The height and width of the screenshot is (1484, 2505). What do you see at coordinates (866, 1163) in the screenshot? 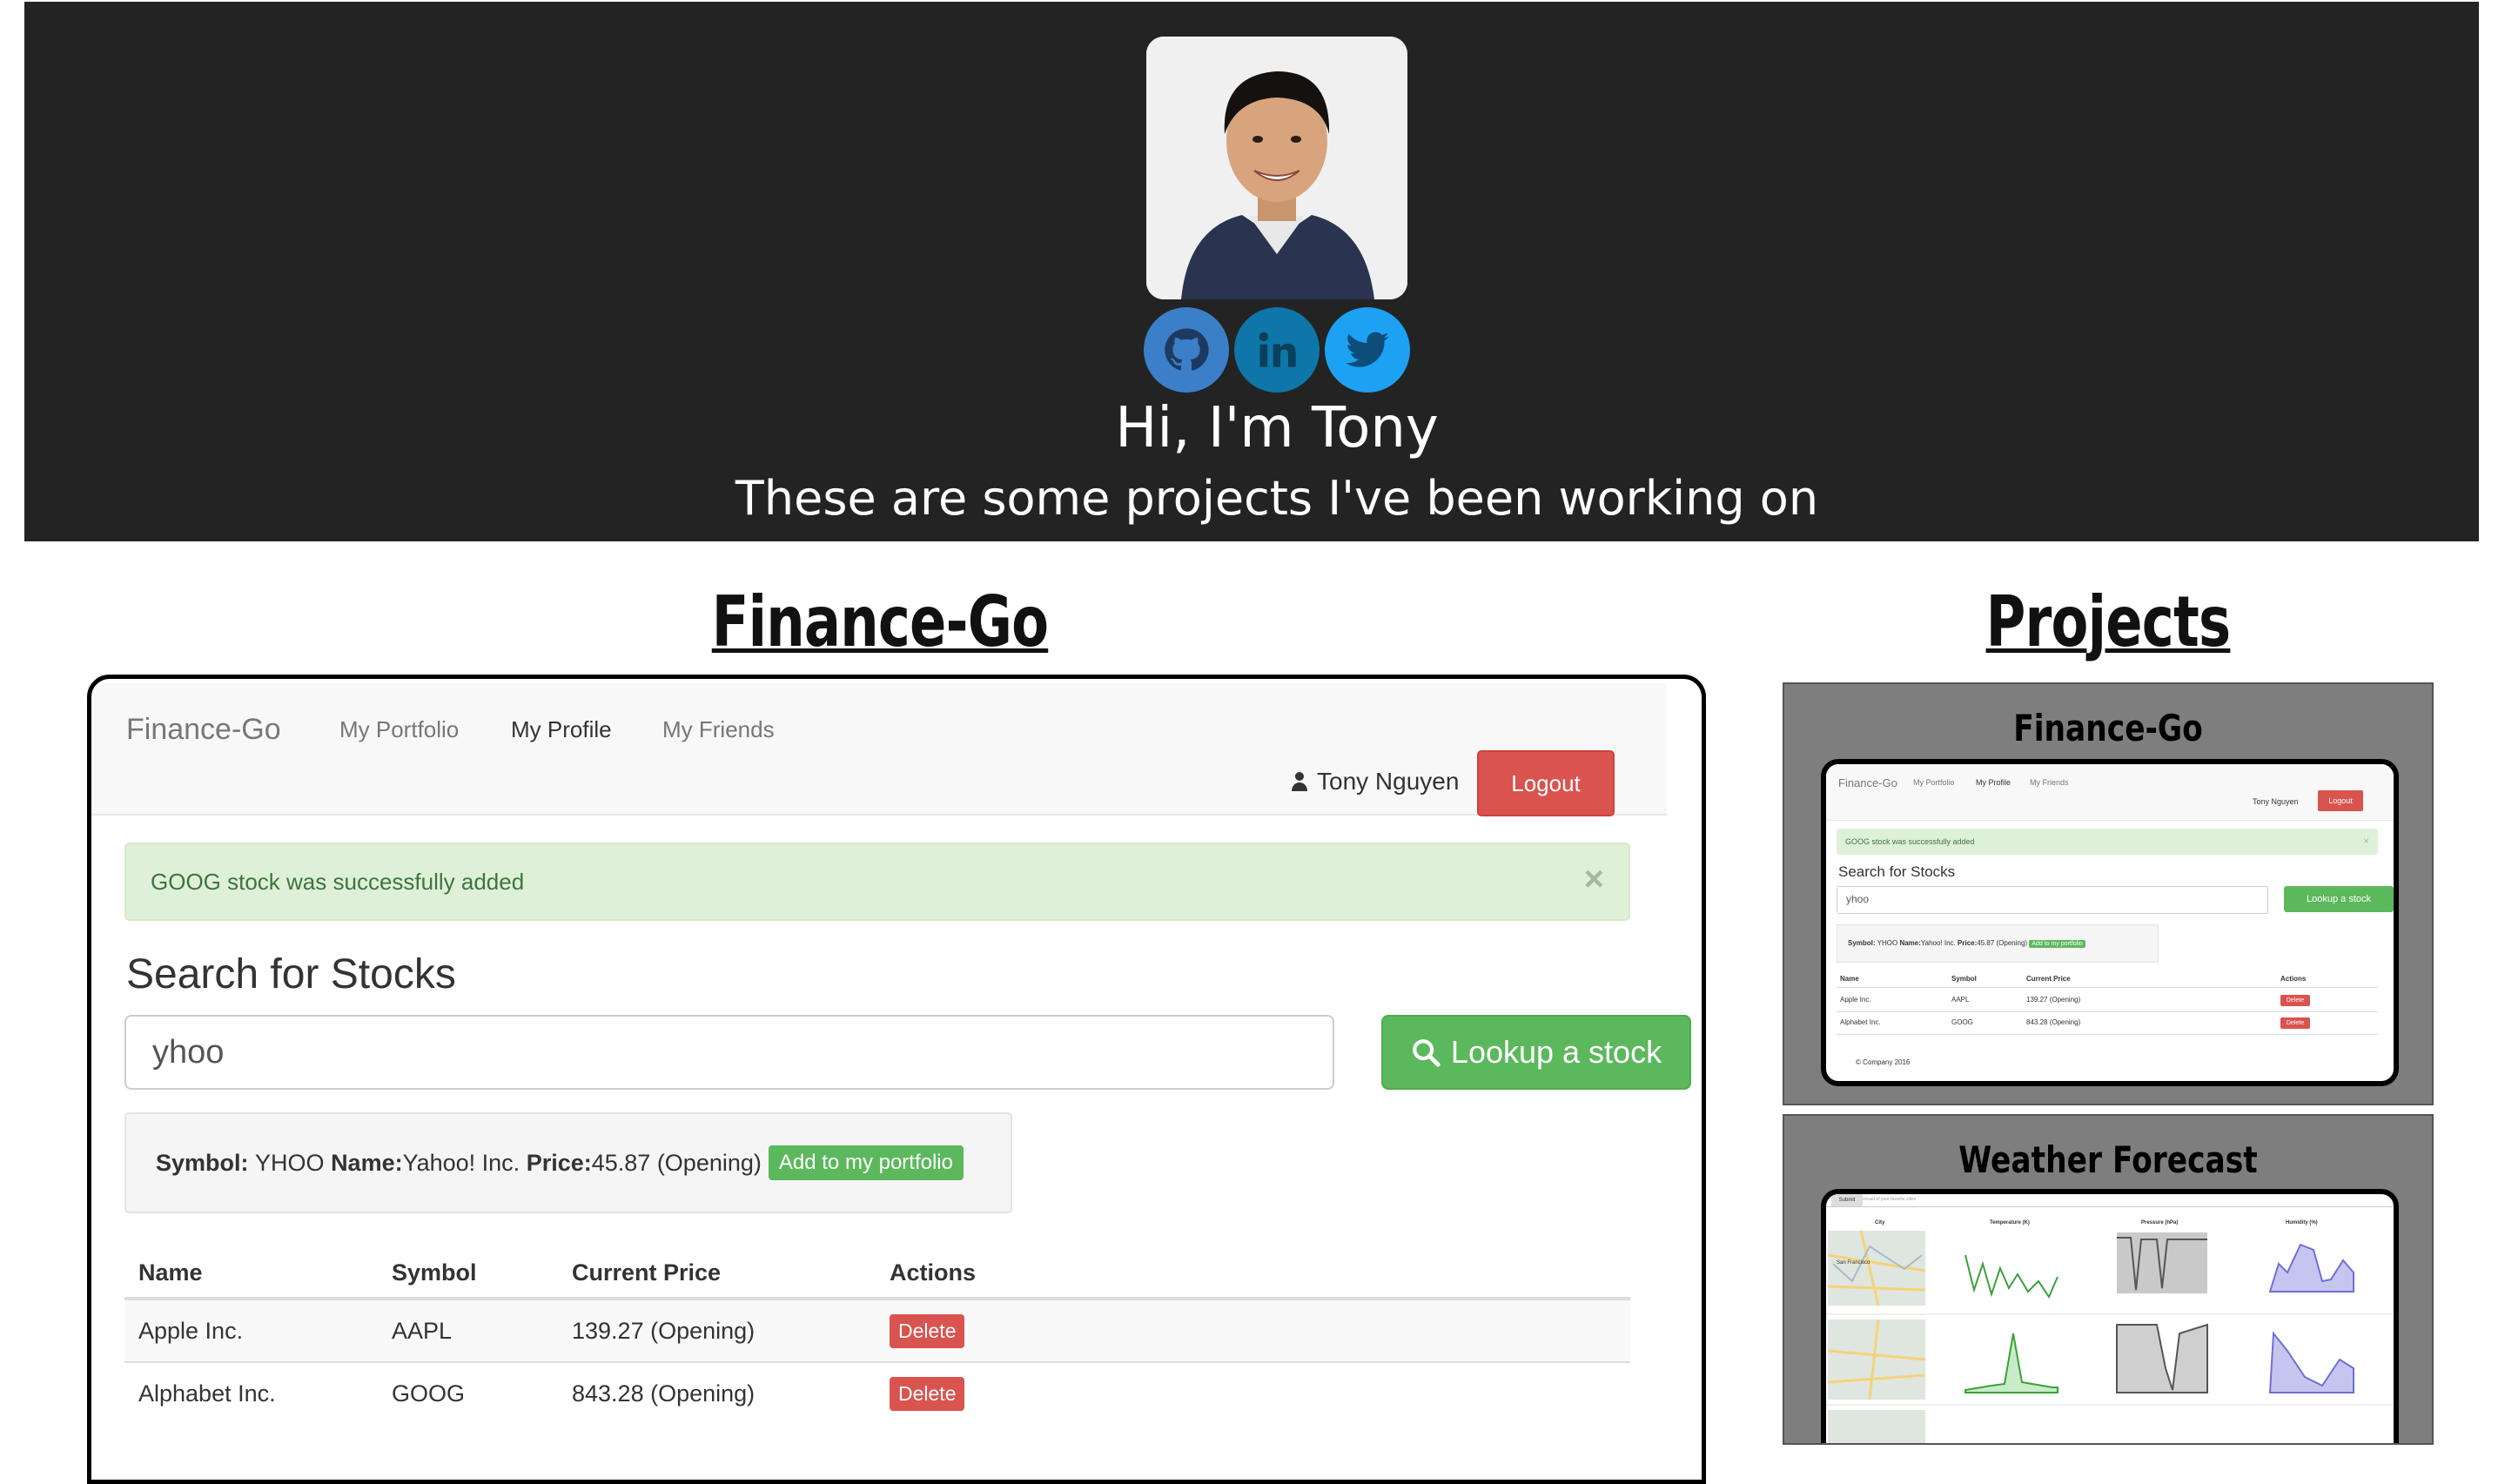
I see `add-to-portfolio-button: Add to my portfolio` at bounding box center [866, 1163].